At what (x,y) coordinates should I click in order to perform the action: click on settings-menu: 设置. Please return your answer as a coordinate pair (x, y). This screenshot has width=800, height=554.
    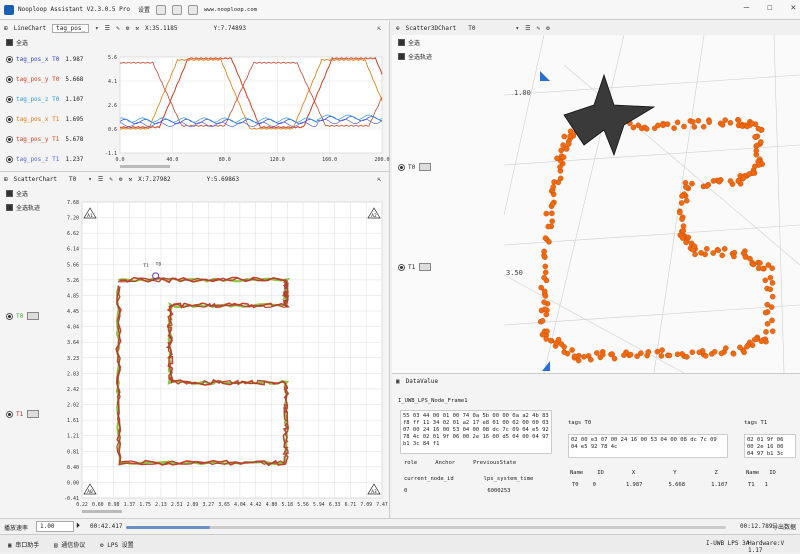
    Looking at the image, I should click on (144, 9).